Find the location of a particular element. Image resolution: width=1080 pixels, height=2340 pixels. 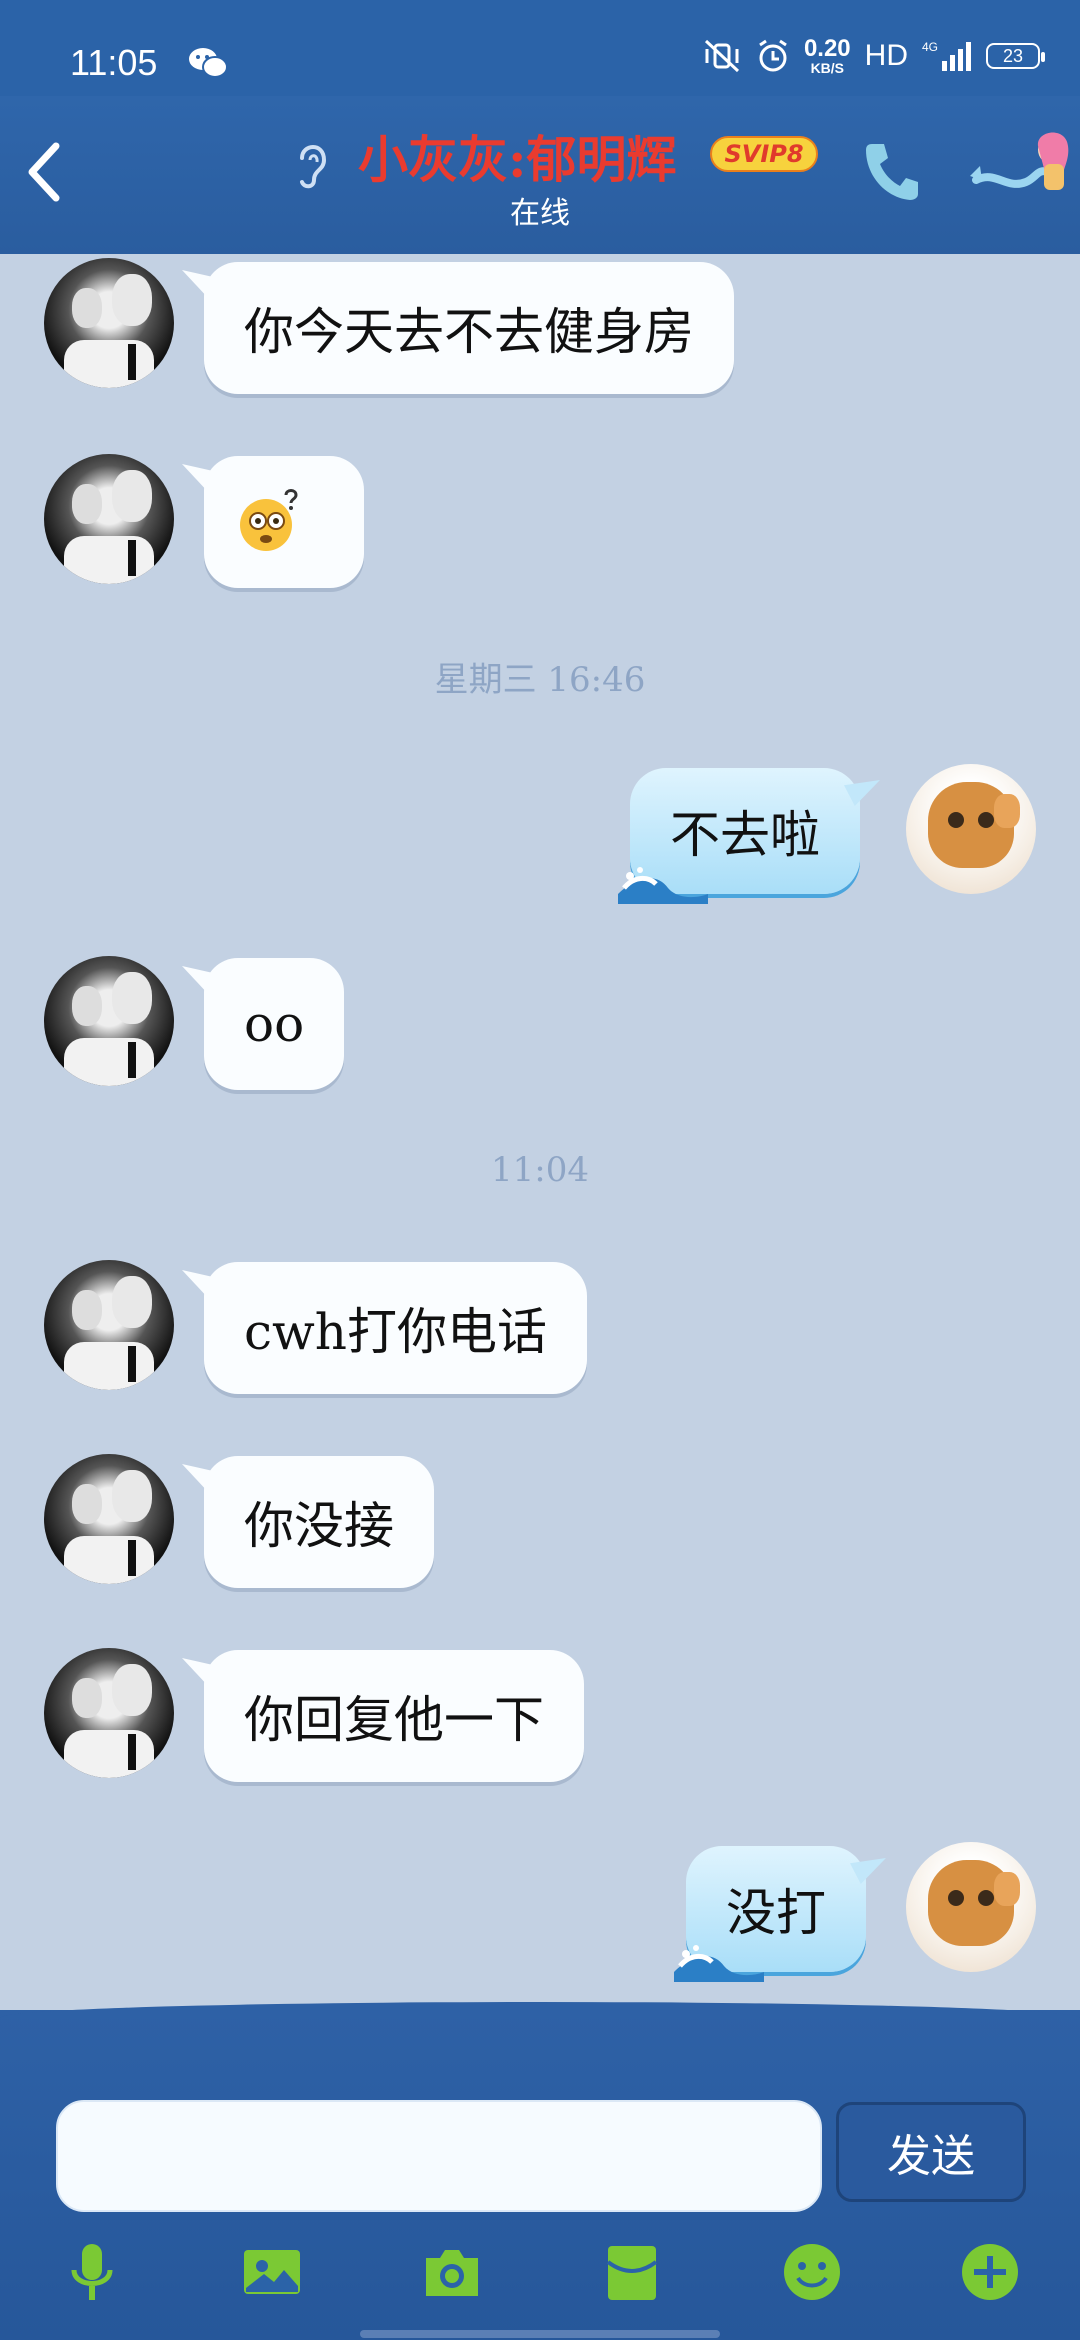

earpiece-mode-icon is located at coordinates (312, 164).